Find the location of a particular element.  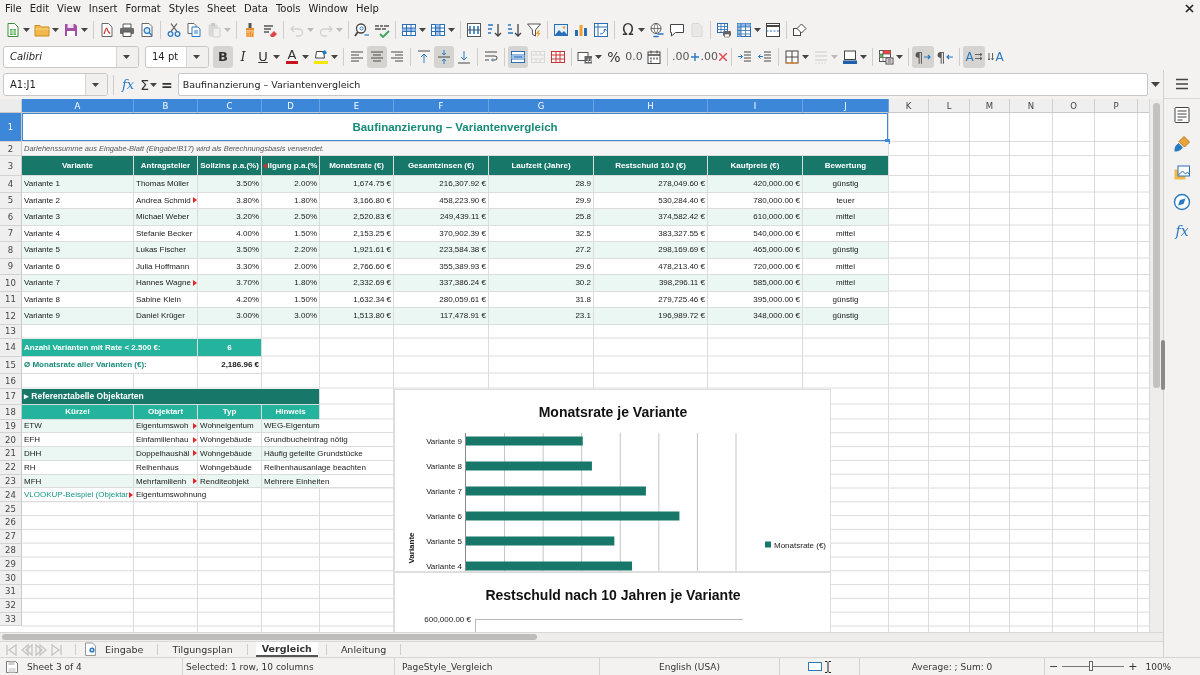

row-header: 2 is located at coordinates (11, 149).